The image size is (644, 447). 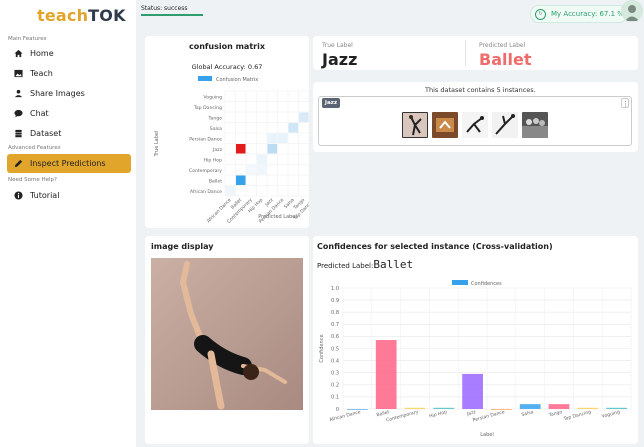 I want to click on sidebar-item-label: Dataset, so click(x=46, y=133).